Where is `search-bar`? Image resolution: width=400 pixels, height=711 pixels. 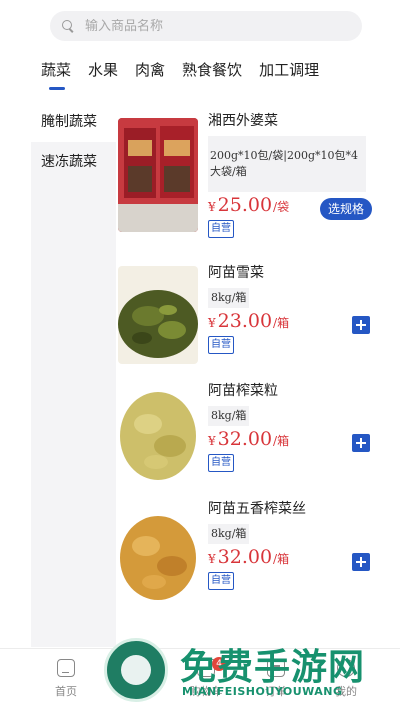
search-bar is located at coordinates (206, 26).